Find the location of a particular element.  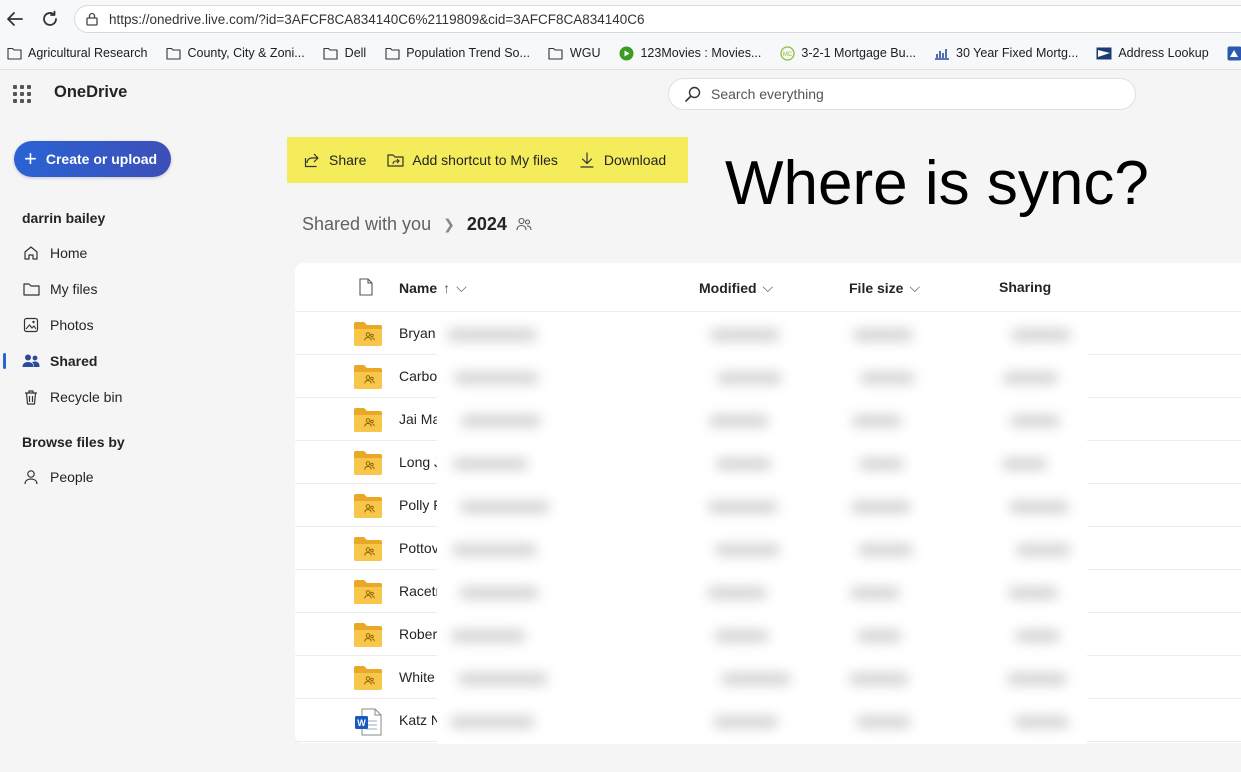

add-shortcut-label: Add shortcut to My files is located at coordinates (485, 160).